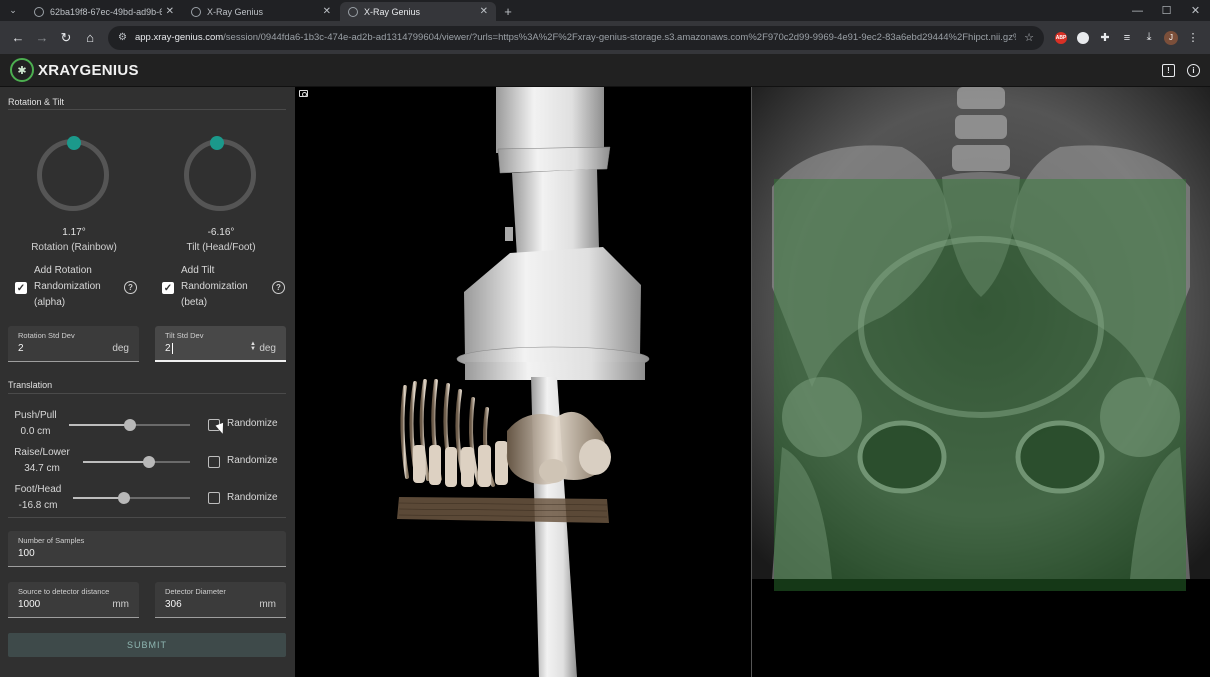 Image resolution: width=1210 pixels, height=677 pixels. Describe the element at coordinates (66, 38) in the screenshot. I see `reload-icon: ↻` at that location.